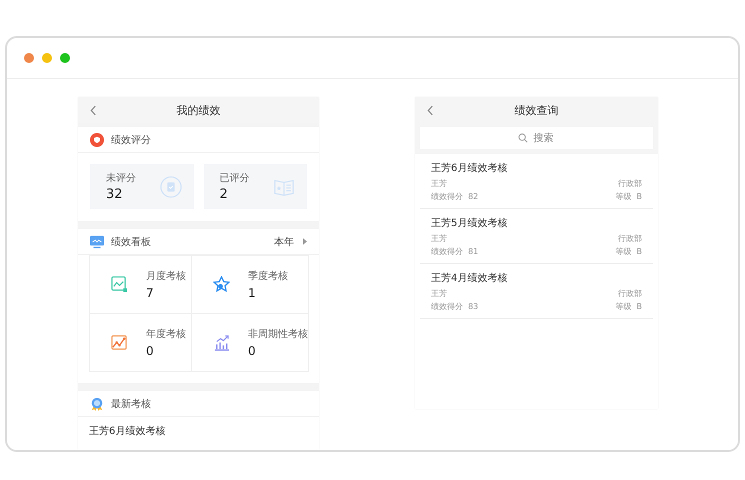 This screenshot has height=480, width=745. I want to click on tile-label: 非周期性考核, so click(278, 334).